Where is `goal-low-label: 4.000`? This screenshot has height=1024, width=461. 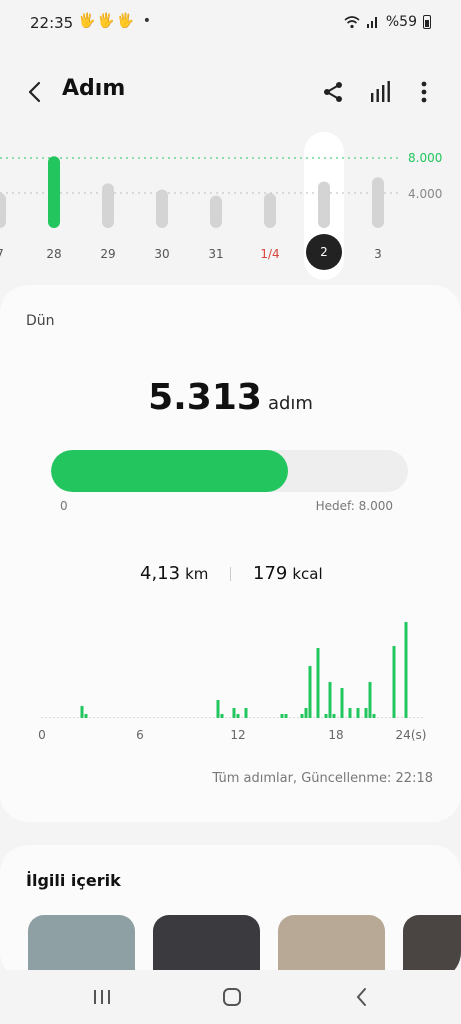
goal-low-label: 4.000 is located at coordinates (425, 194).